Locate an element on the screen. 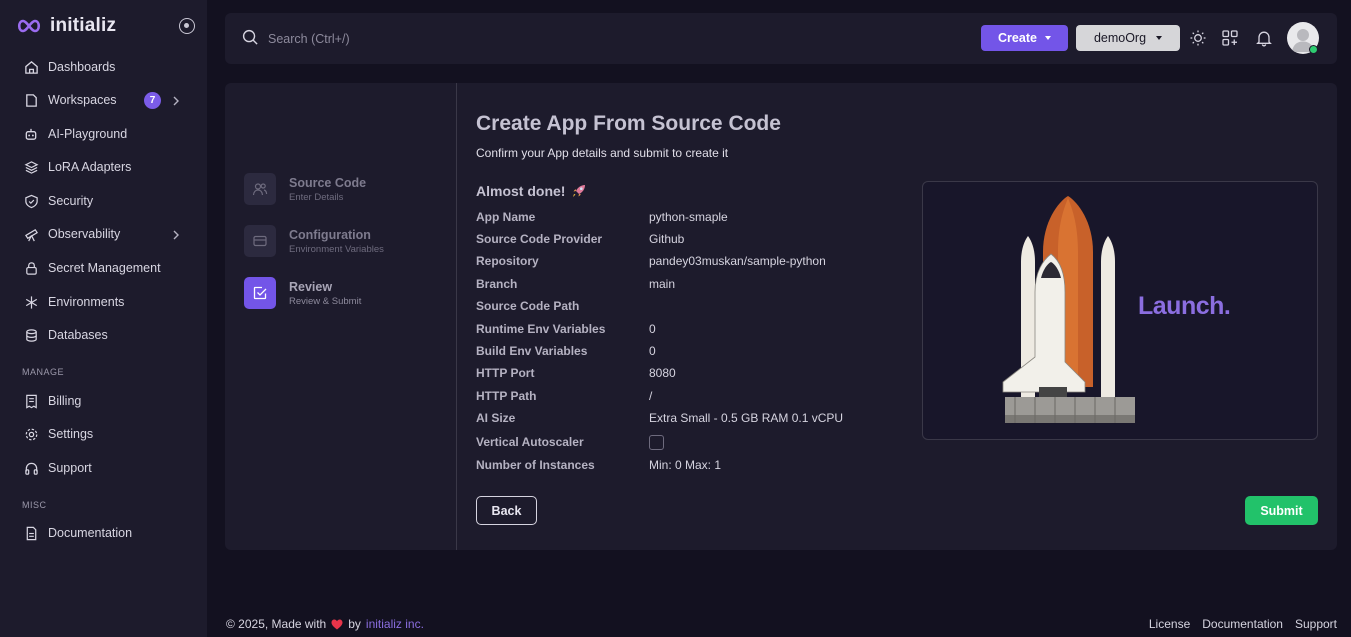  sidebar-item-label: Secret Management is located at coordinates (104, 268).